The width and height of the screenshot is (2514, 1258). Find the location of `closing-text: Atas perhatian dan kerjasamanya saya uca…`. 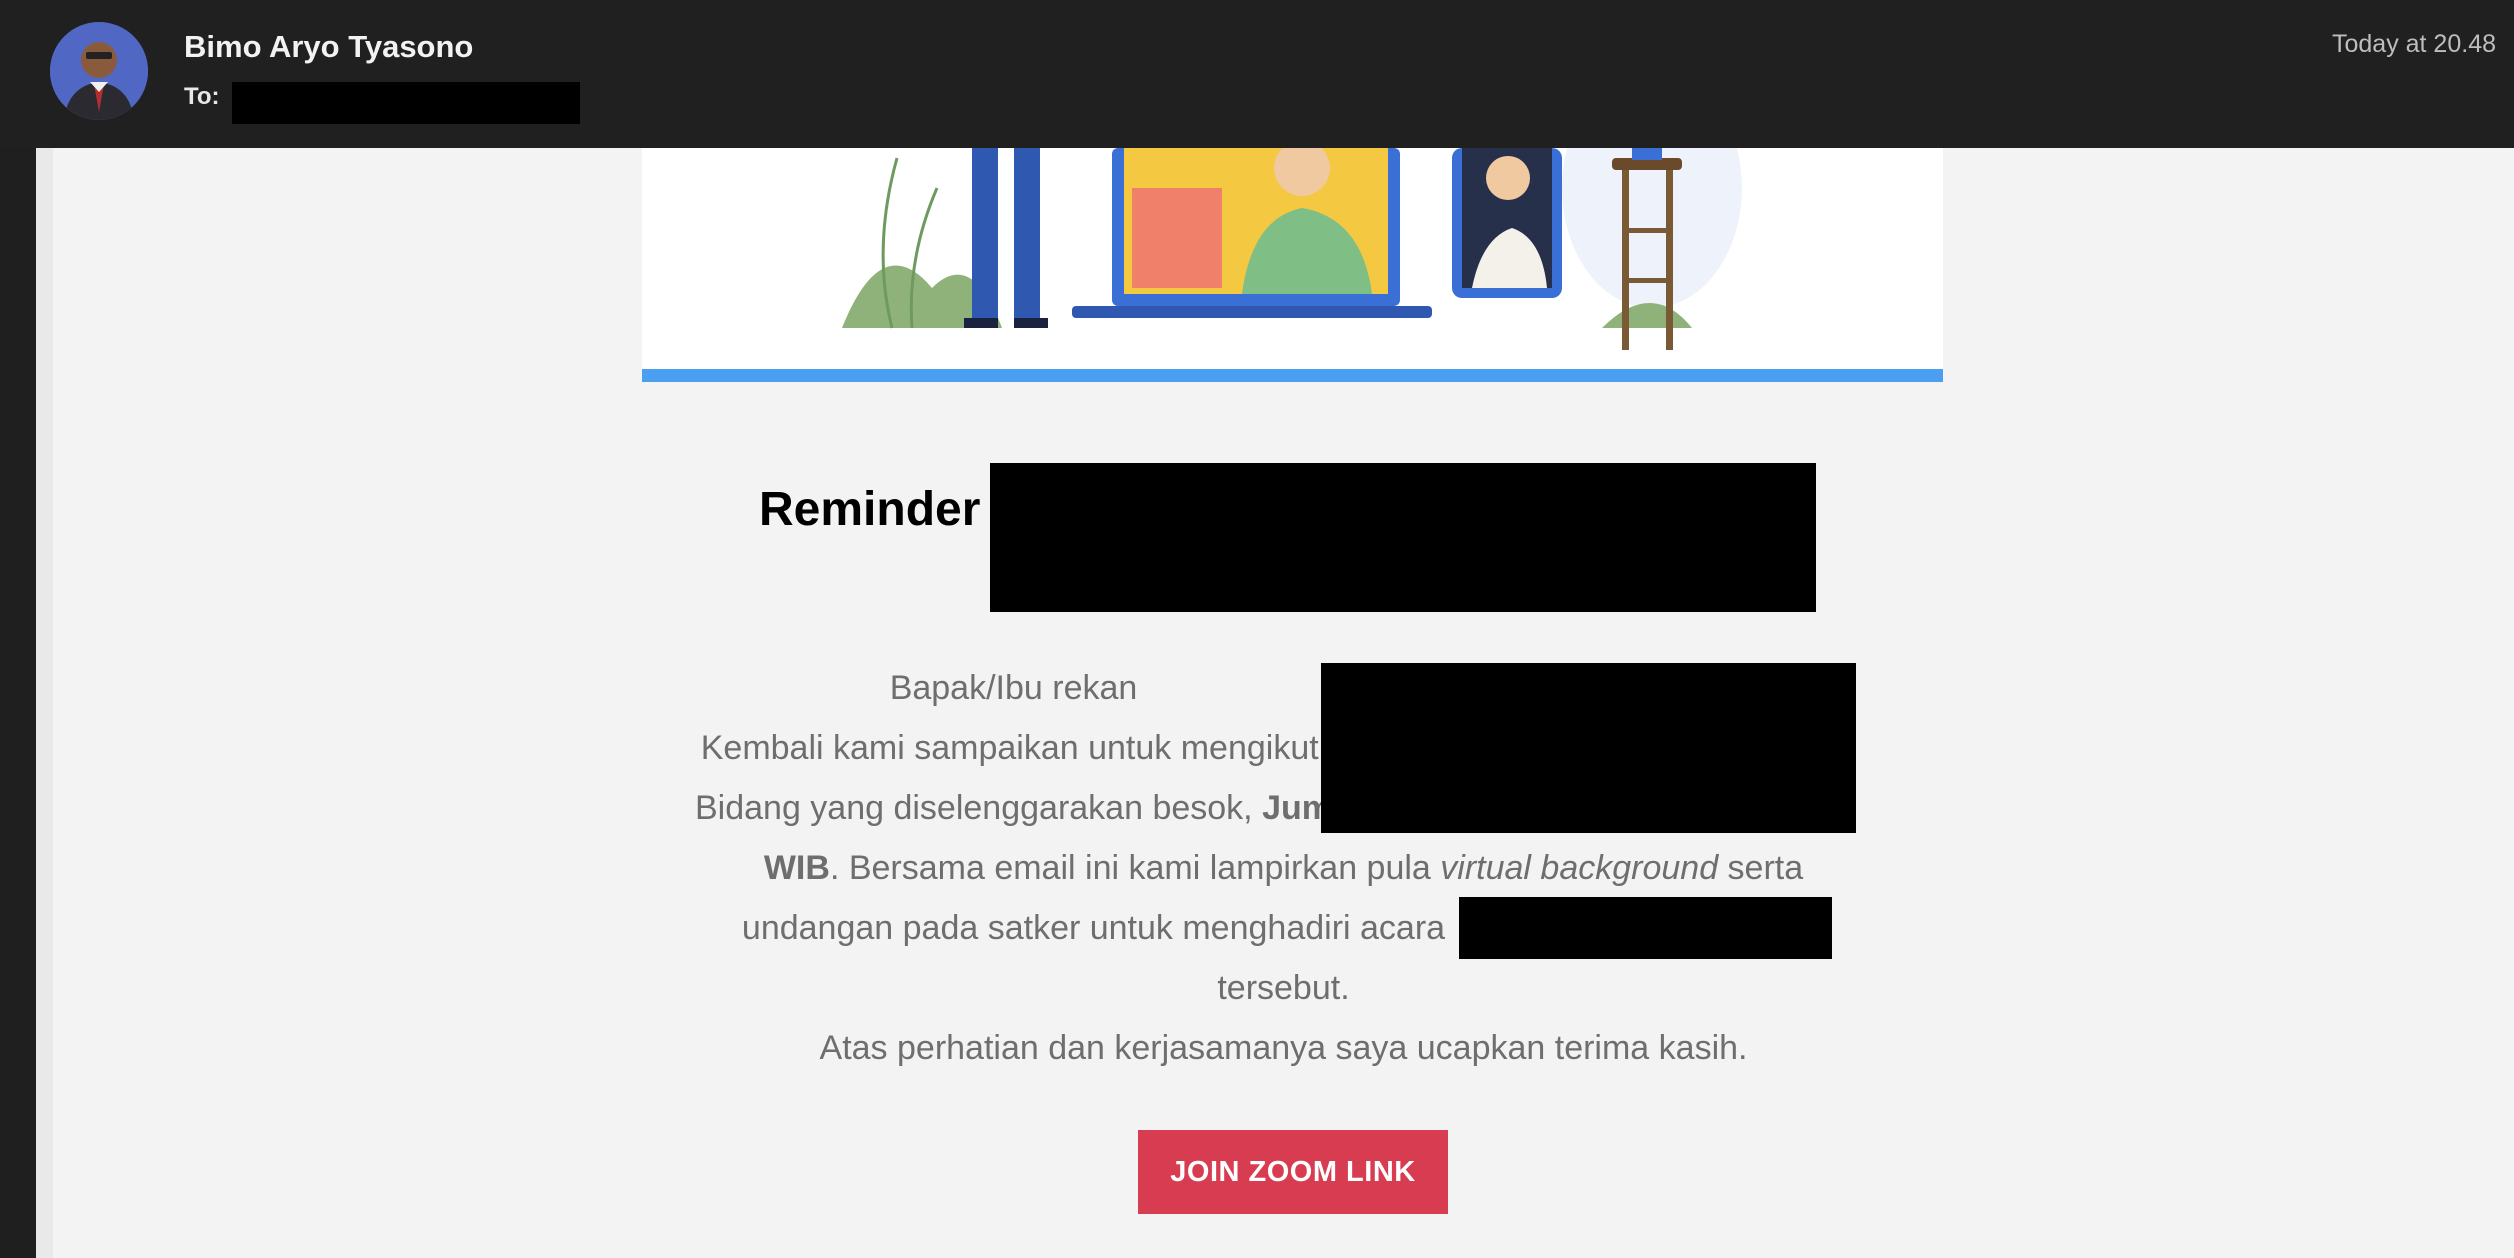

closing-text: Atas perhatian dan kerjasamanya saya uca… is located at coordinates (1283, 1048).